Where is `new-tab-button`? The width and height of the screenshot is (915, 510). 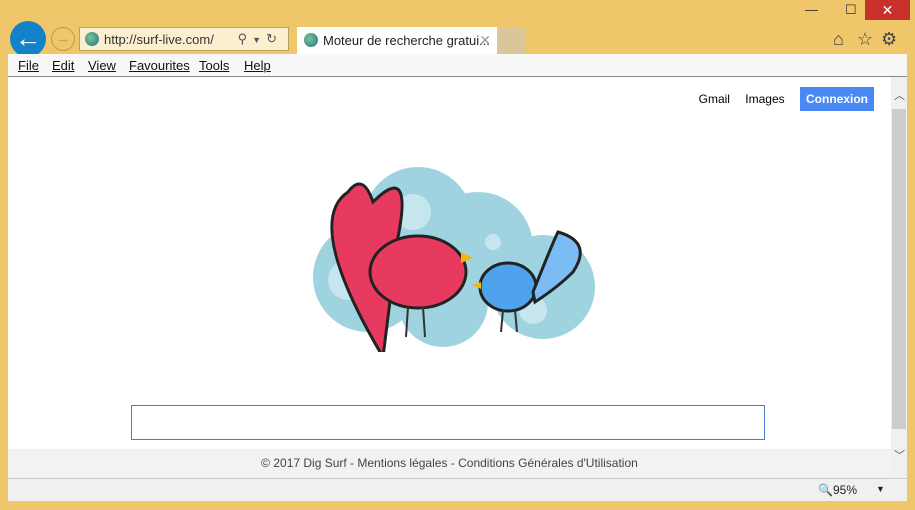 new-tab-button is located at coordinates (511, 40).